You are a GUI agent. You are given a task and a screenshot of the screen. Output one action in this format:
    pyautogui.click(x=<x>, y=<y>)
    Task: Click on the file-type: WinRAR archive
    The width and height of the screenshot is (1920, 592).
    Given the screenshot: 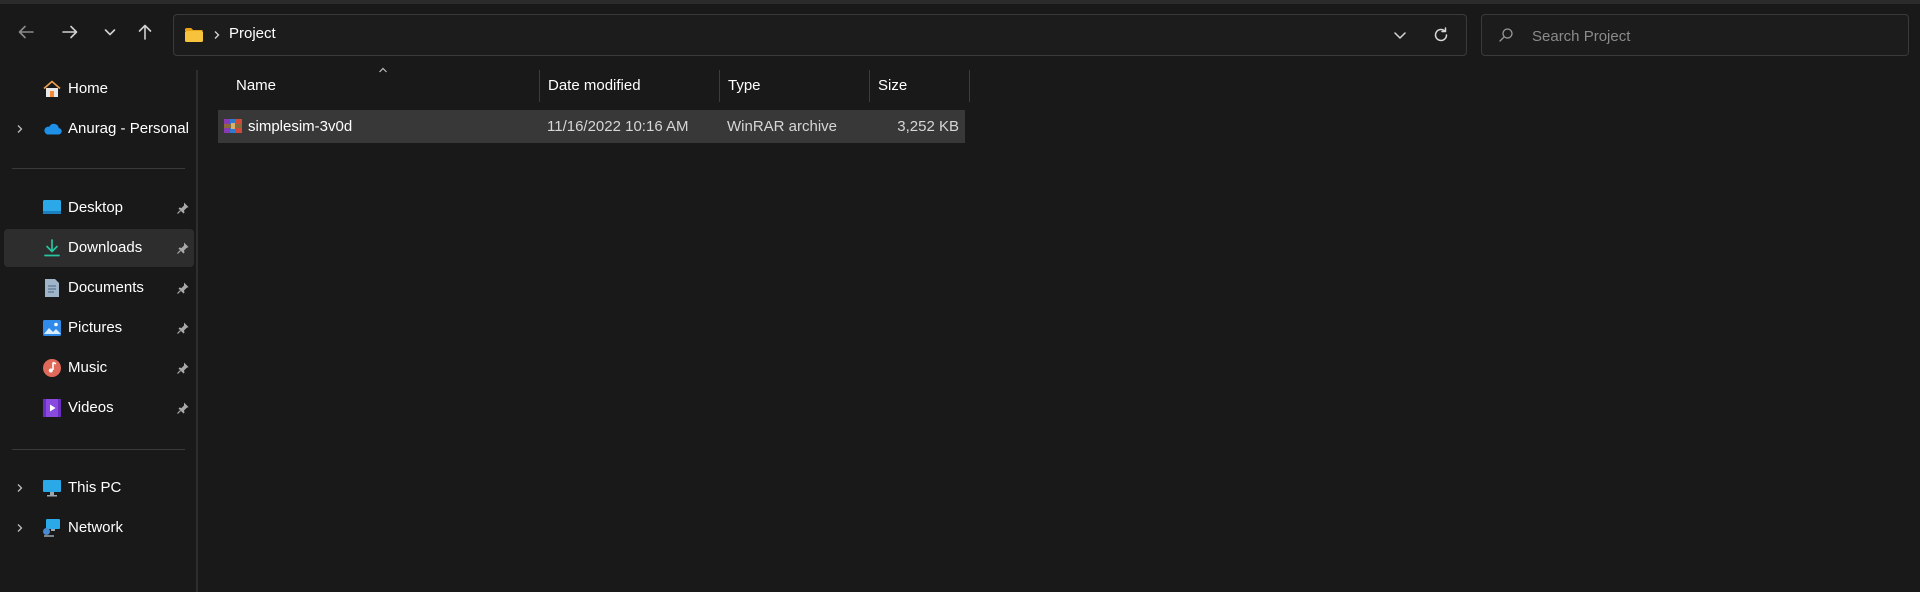 What is the action you would take?
    pyautogui.click(x=782, y=126)
    